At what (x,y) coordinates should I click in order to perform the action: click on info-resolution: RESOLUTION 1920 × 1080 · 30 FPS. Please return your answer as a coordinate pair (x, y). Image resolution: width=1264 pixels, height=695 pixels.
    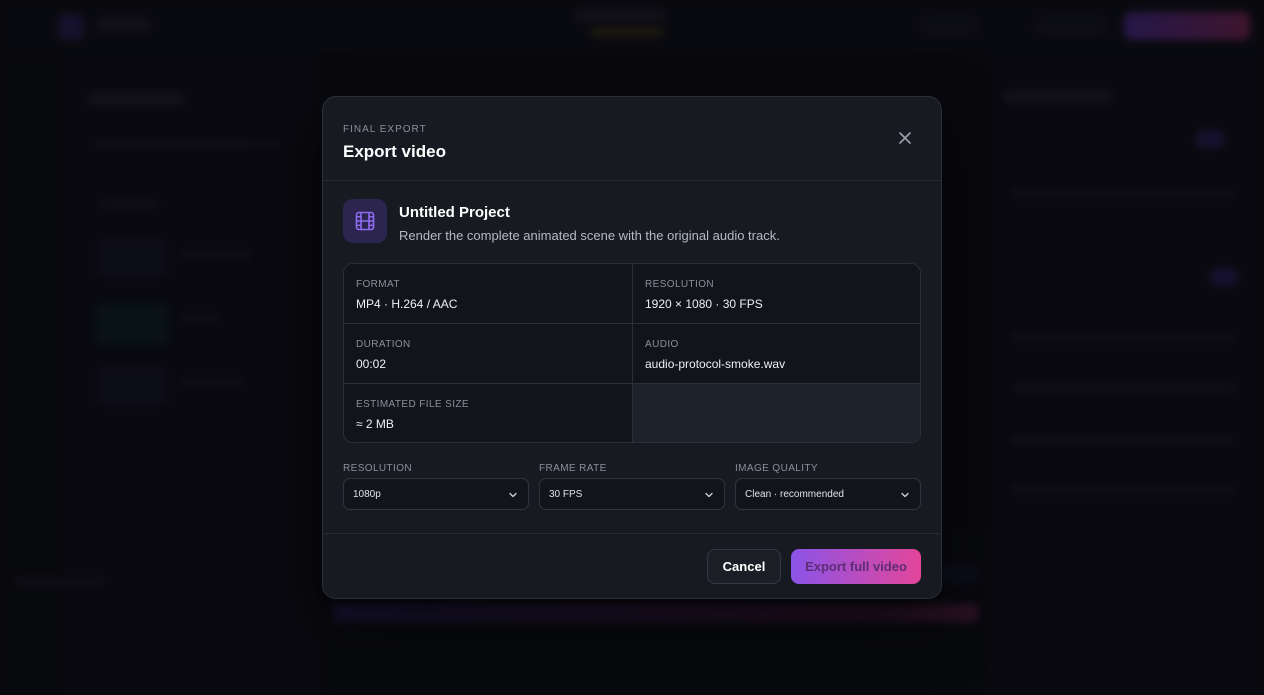
    Looking at the image, I should click on (776, 294).